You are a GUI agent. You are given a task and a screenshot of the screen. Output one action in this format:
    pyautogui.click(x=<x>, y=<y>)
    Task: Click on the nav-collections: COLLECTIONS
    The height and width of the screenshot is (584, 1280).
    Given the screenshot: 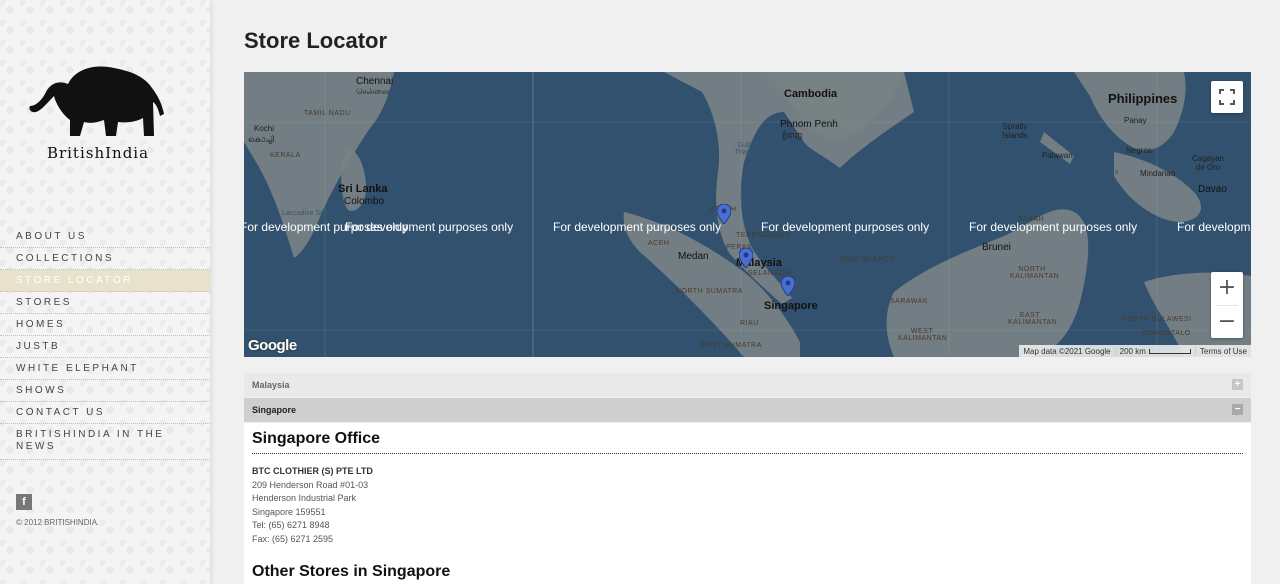 What is the action you would take?
    pyautogui.click(x=105, y=259)
    